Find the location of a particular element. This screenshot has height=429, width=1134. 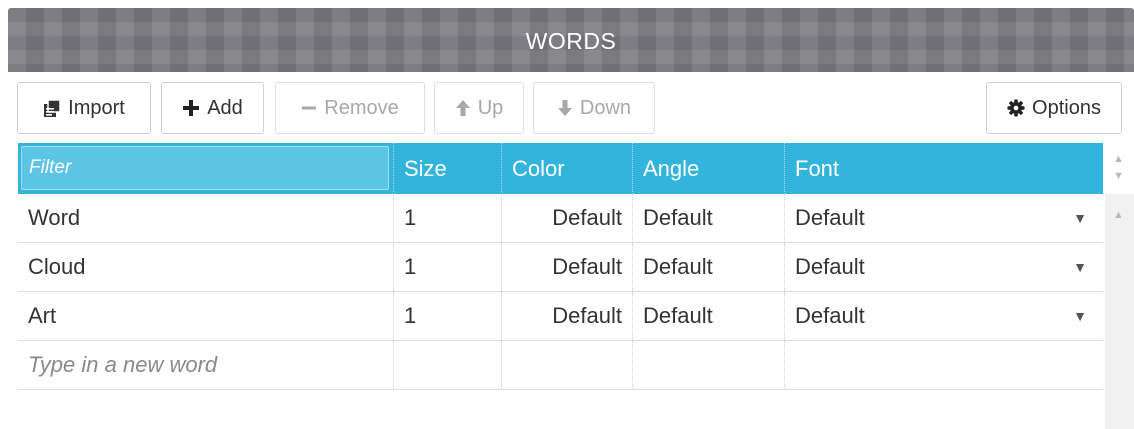

header-scroll-area: ▲ ▼ is located at coordinates (1119, 168).